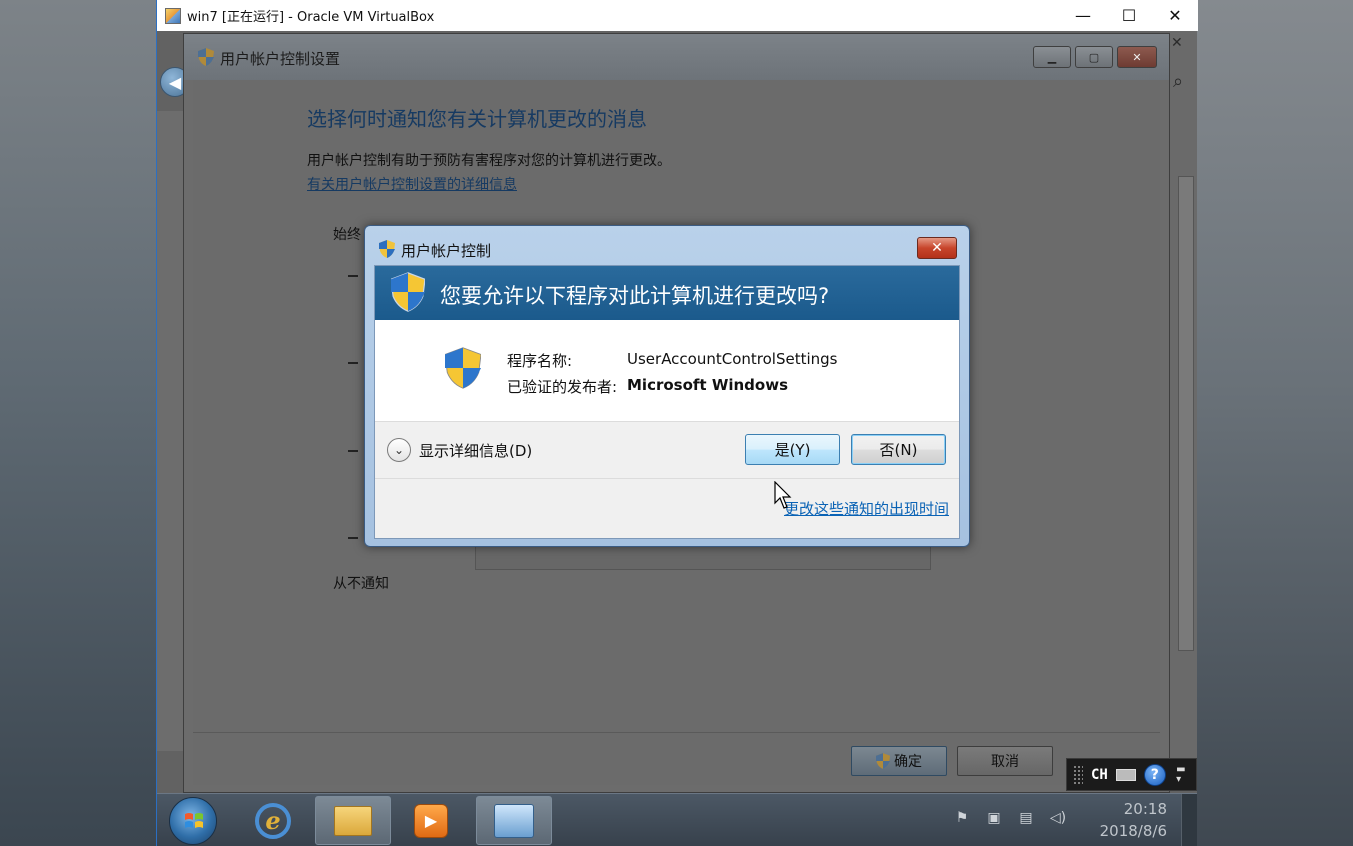 Image resolution: width=1353 pixels, height=846 pixels. I want to click on cancel-button-label: 取消, so click(1005, 762).